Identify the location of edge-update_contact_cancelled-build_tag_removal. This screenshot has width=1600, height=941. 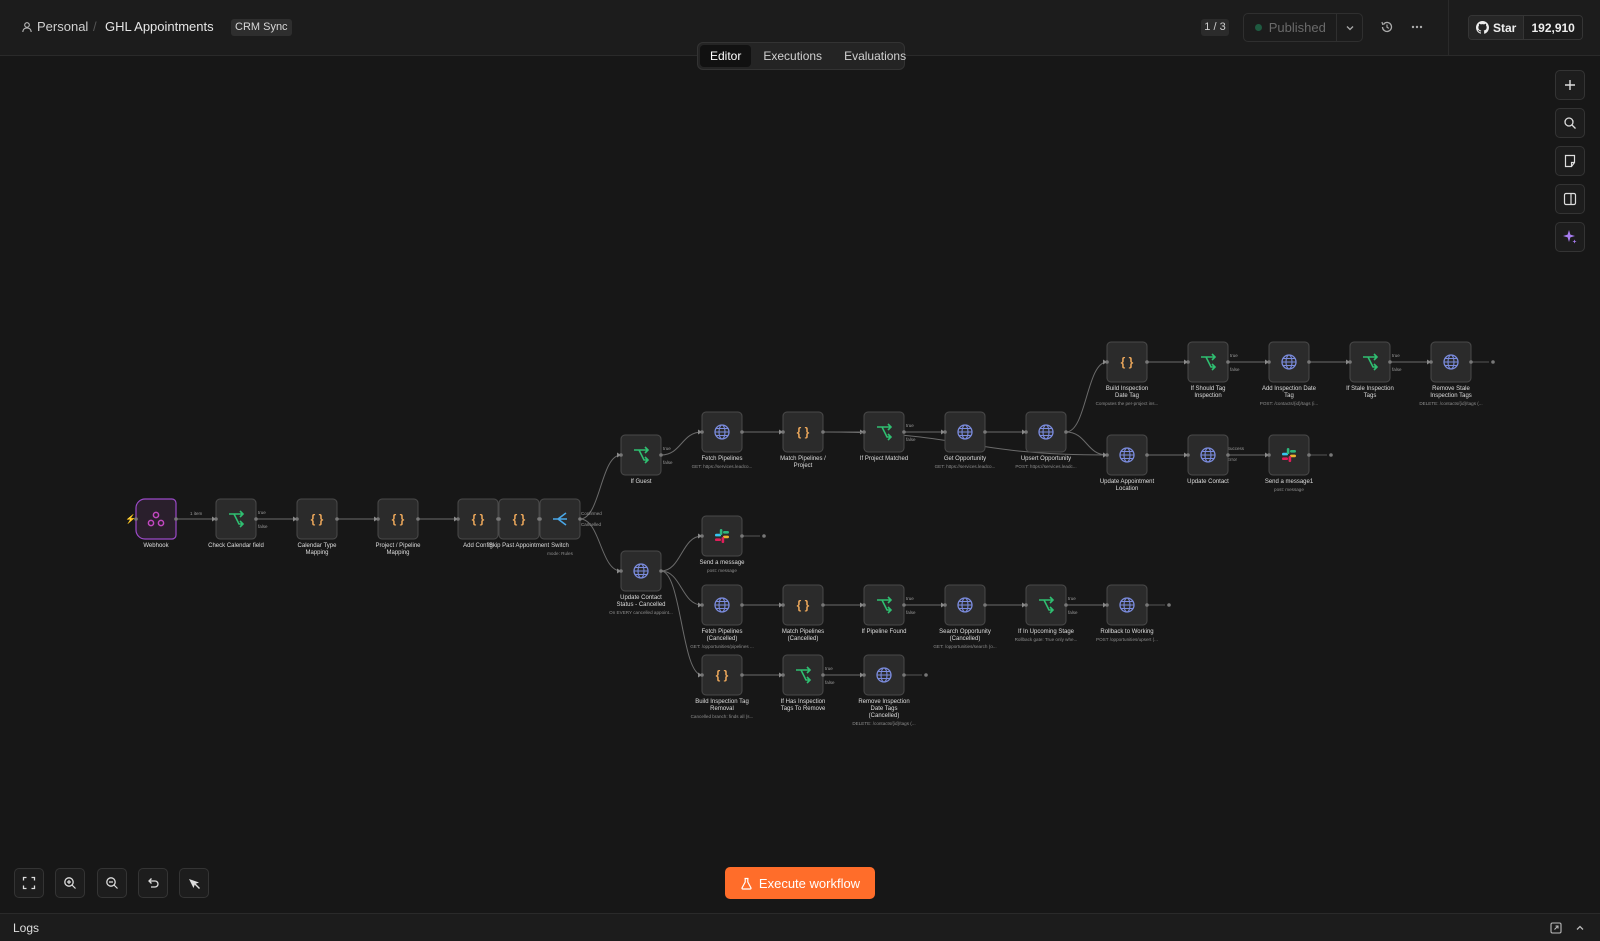
(681, 623).